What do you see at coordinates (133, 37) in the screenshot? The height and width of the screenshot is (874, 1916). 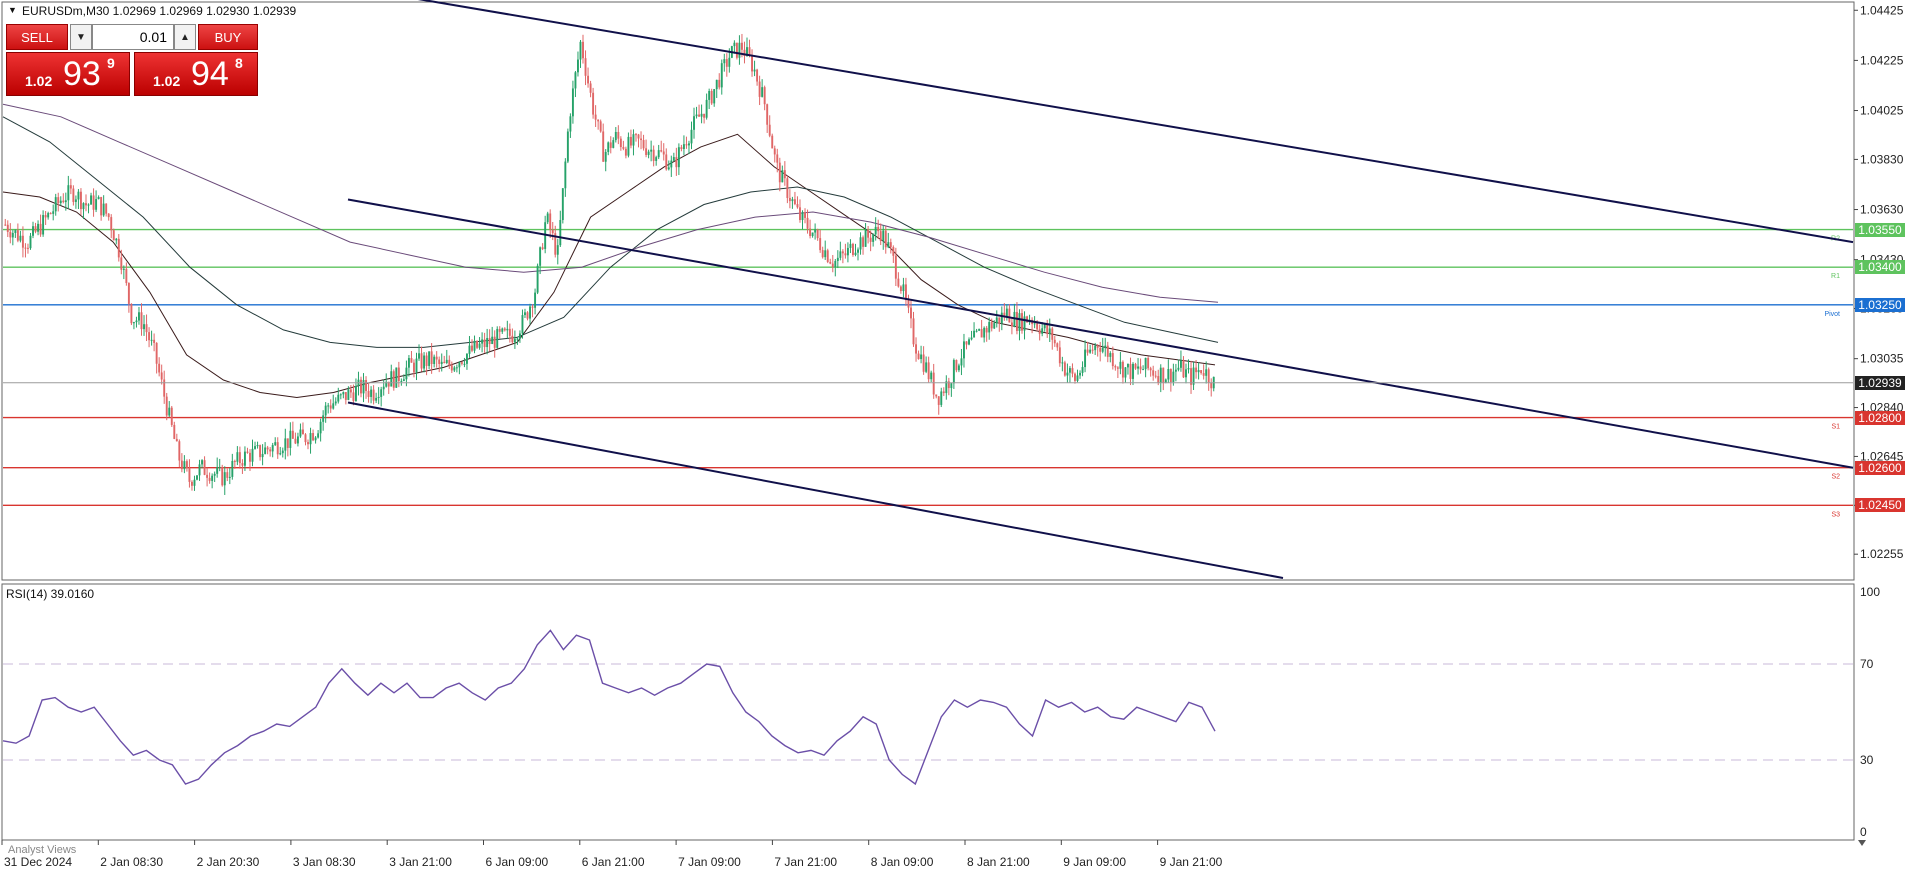 I see `lot-size-input` at bounding box center [133, 37].